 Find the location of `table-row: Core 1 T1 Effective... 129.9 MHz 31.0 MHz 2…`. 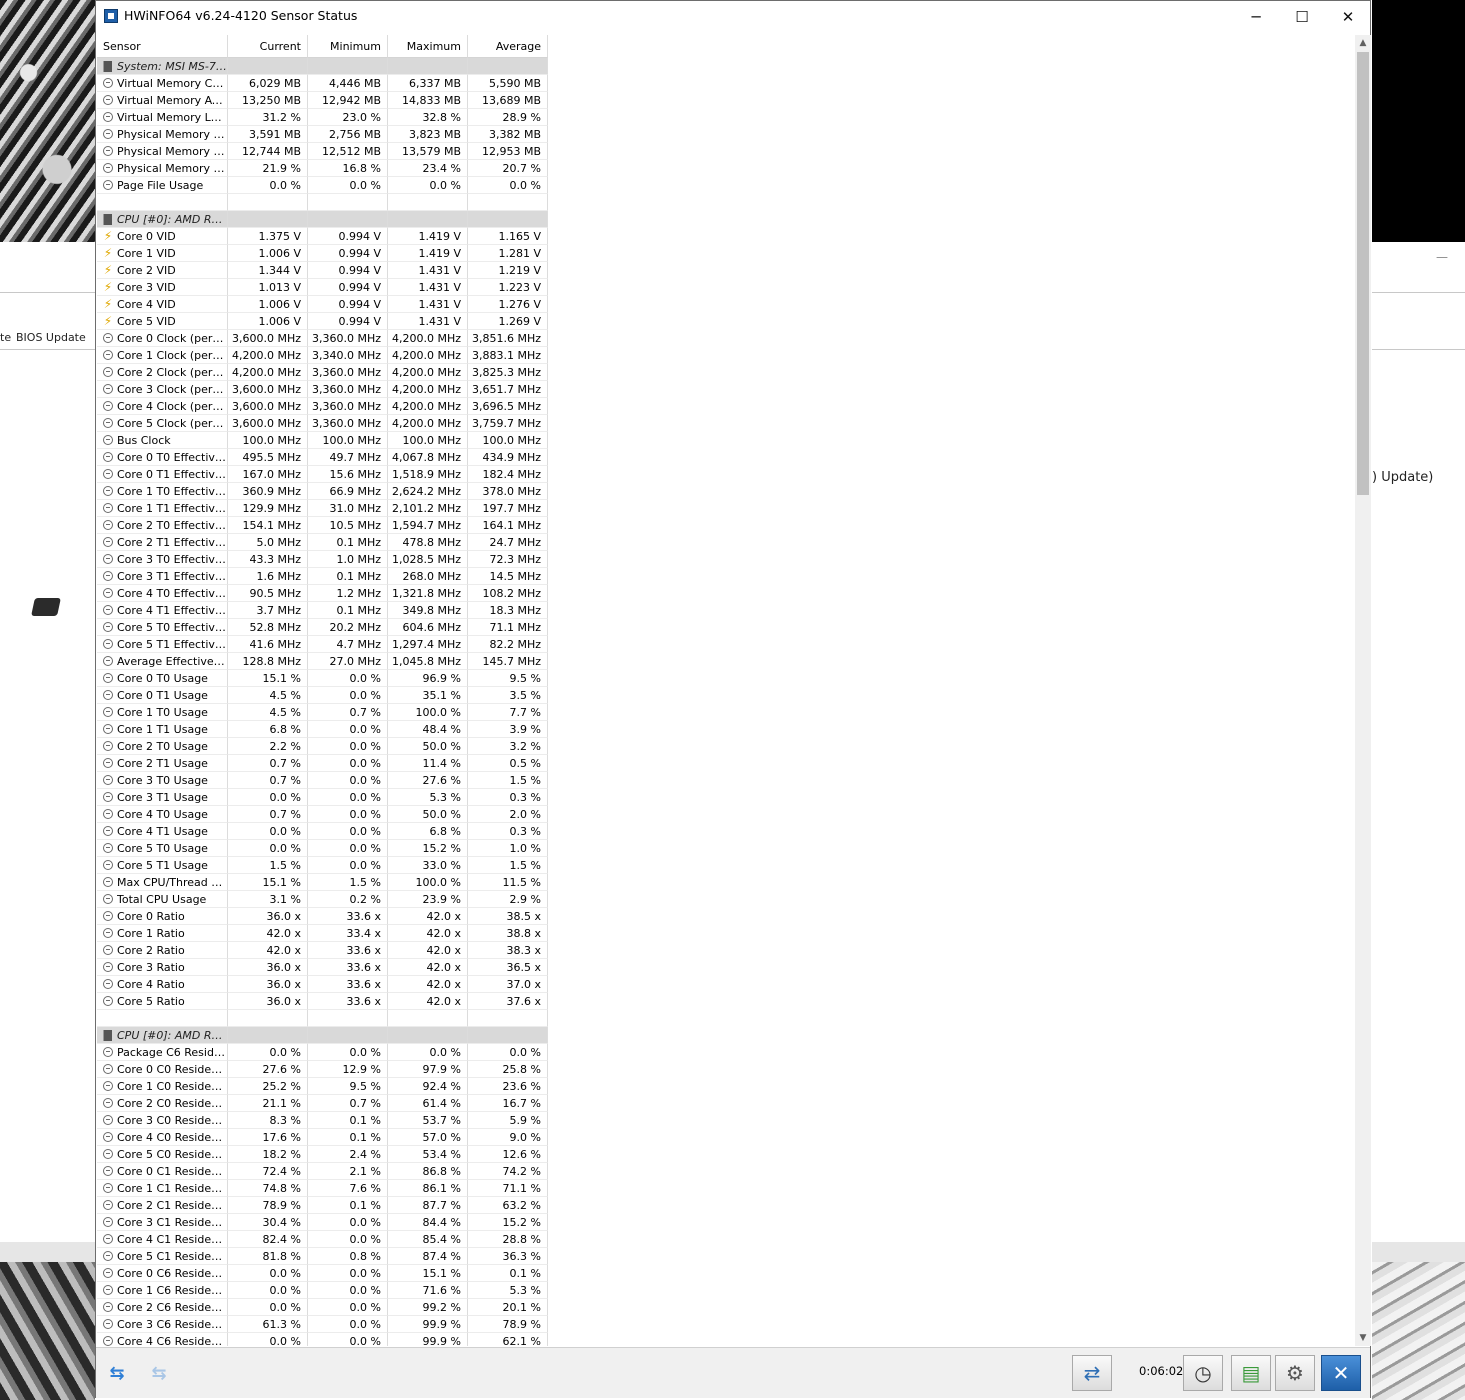

table-row: Core 1 T1 Effective... 129.9 MHz 31.0 MHz 2… is located at coordinates (322, 508).